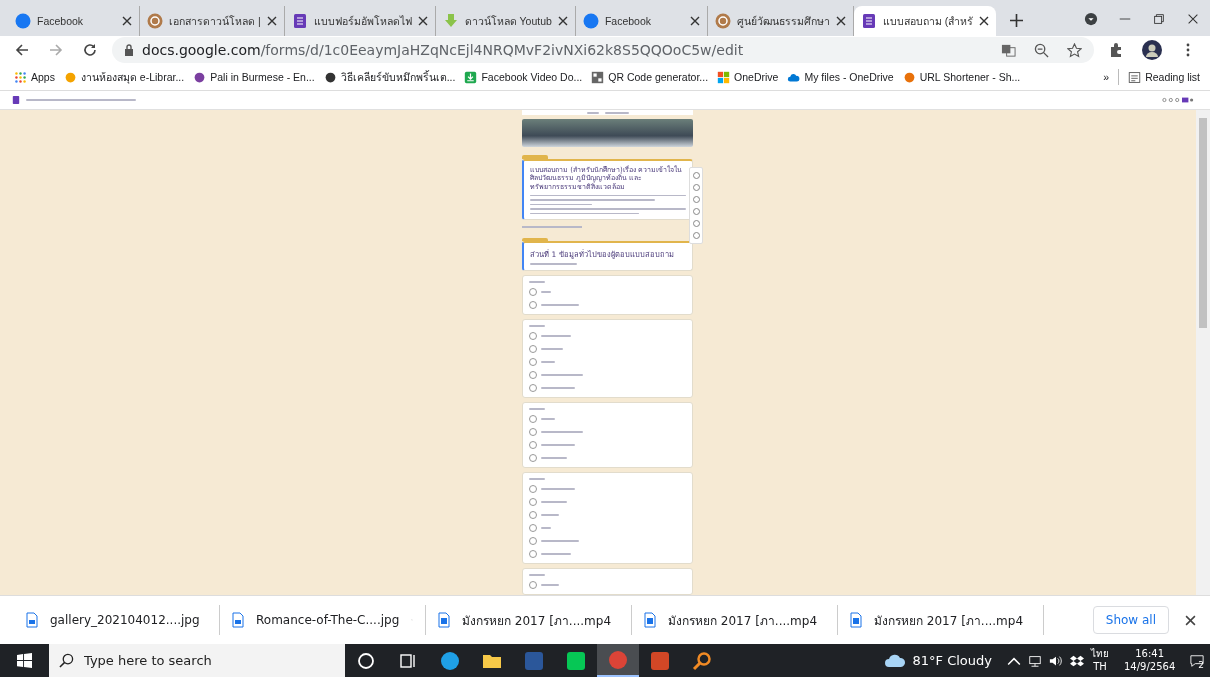 The width and height of the screenshot is (1210, 677). I want to click on taskbar-search-box: Type here to search, so click(197, 660).